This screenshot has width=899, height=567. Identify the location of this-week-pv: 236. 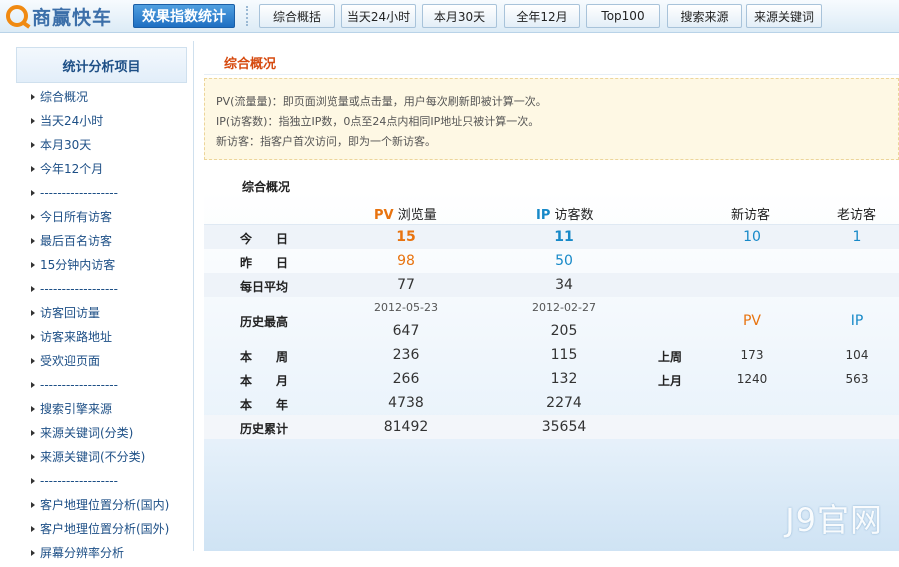
(406, 355).